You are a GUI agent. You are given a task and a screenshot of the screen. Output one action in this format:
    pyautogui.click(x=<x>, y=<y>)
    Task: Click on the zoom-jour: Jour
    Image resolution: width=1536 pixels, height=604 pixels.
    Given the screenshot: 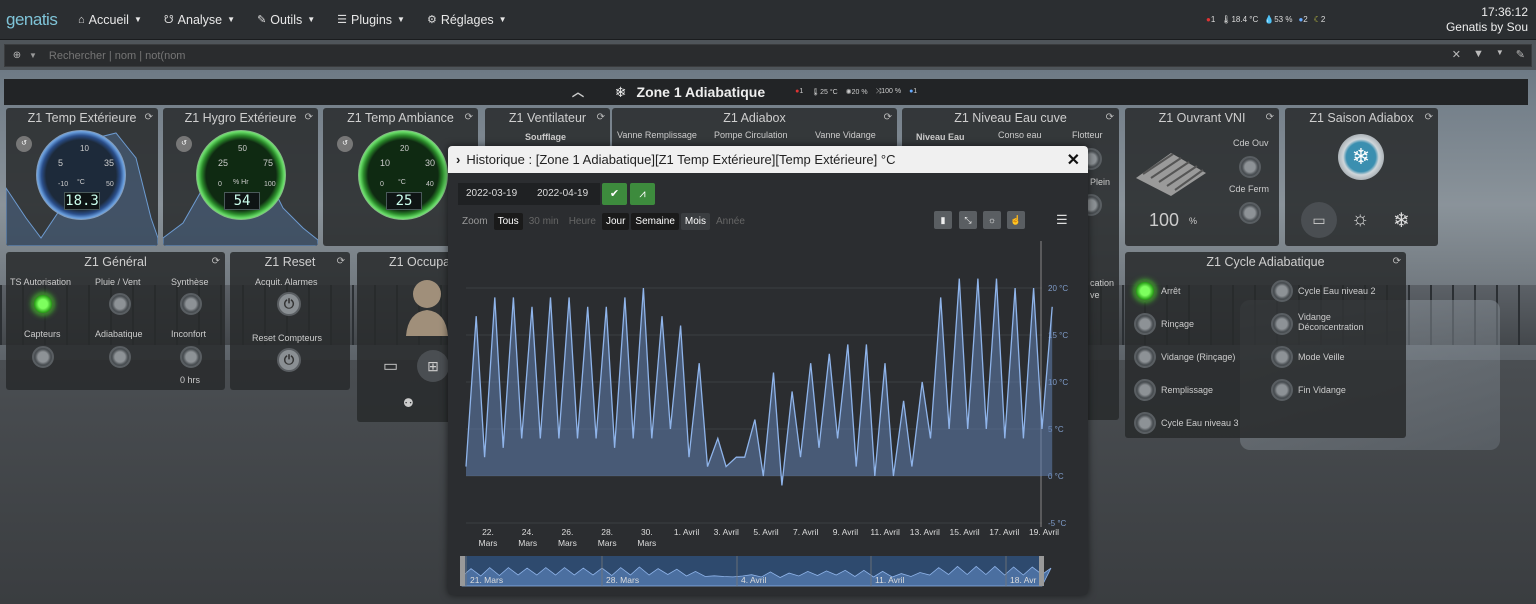 What is the action you would take?
    pyautogui.click(x=615, y=221)
    